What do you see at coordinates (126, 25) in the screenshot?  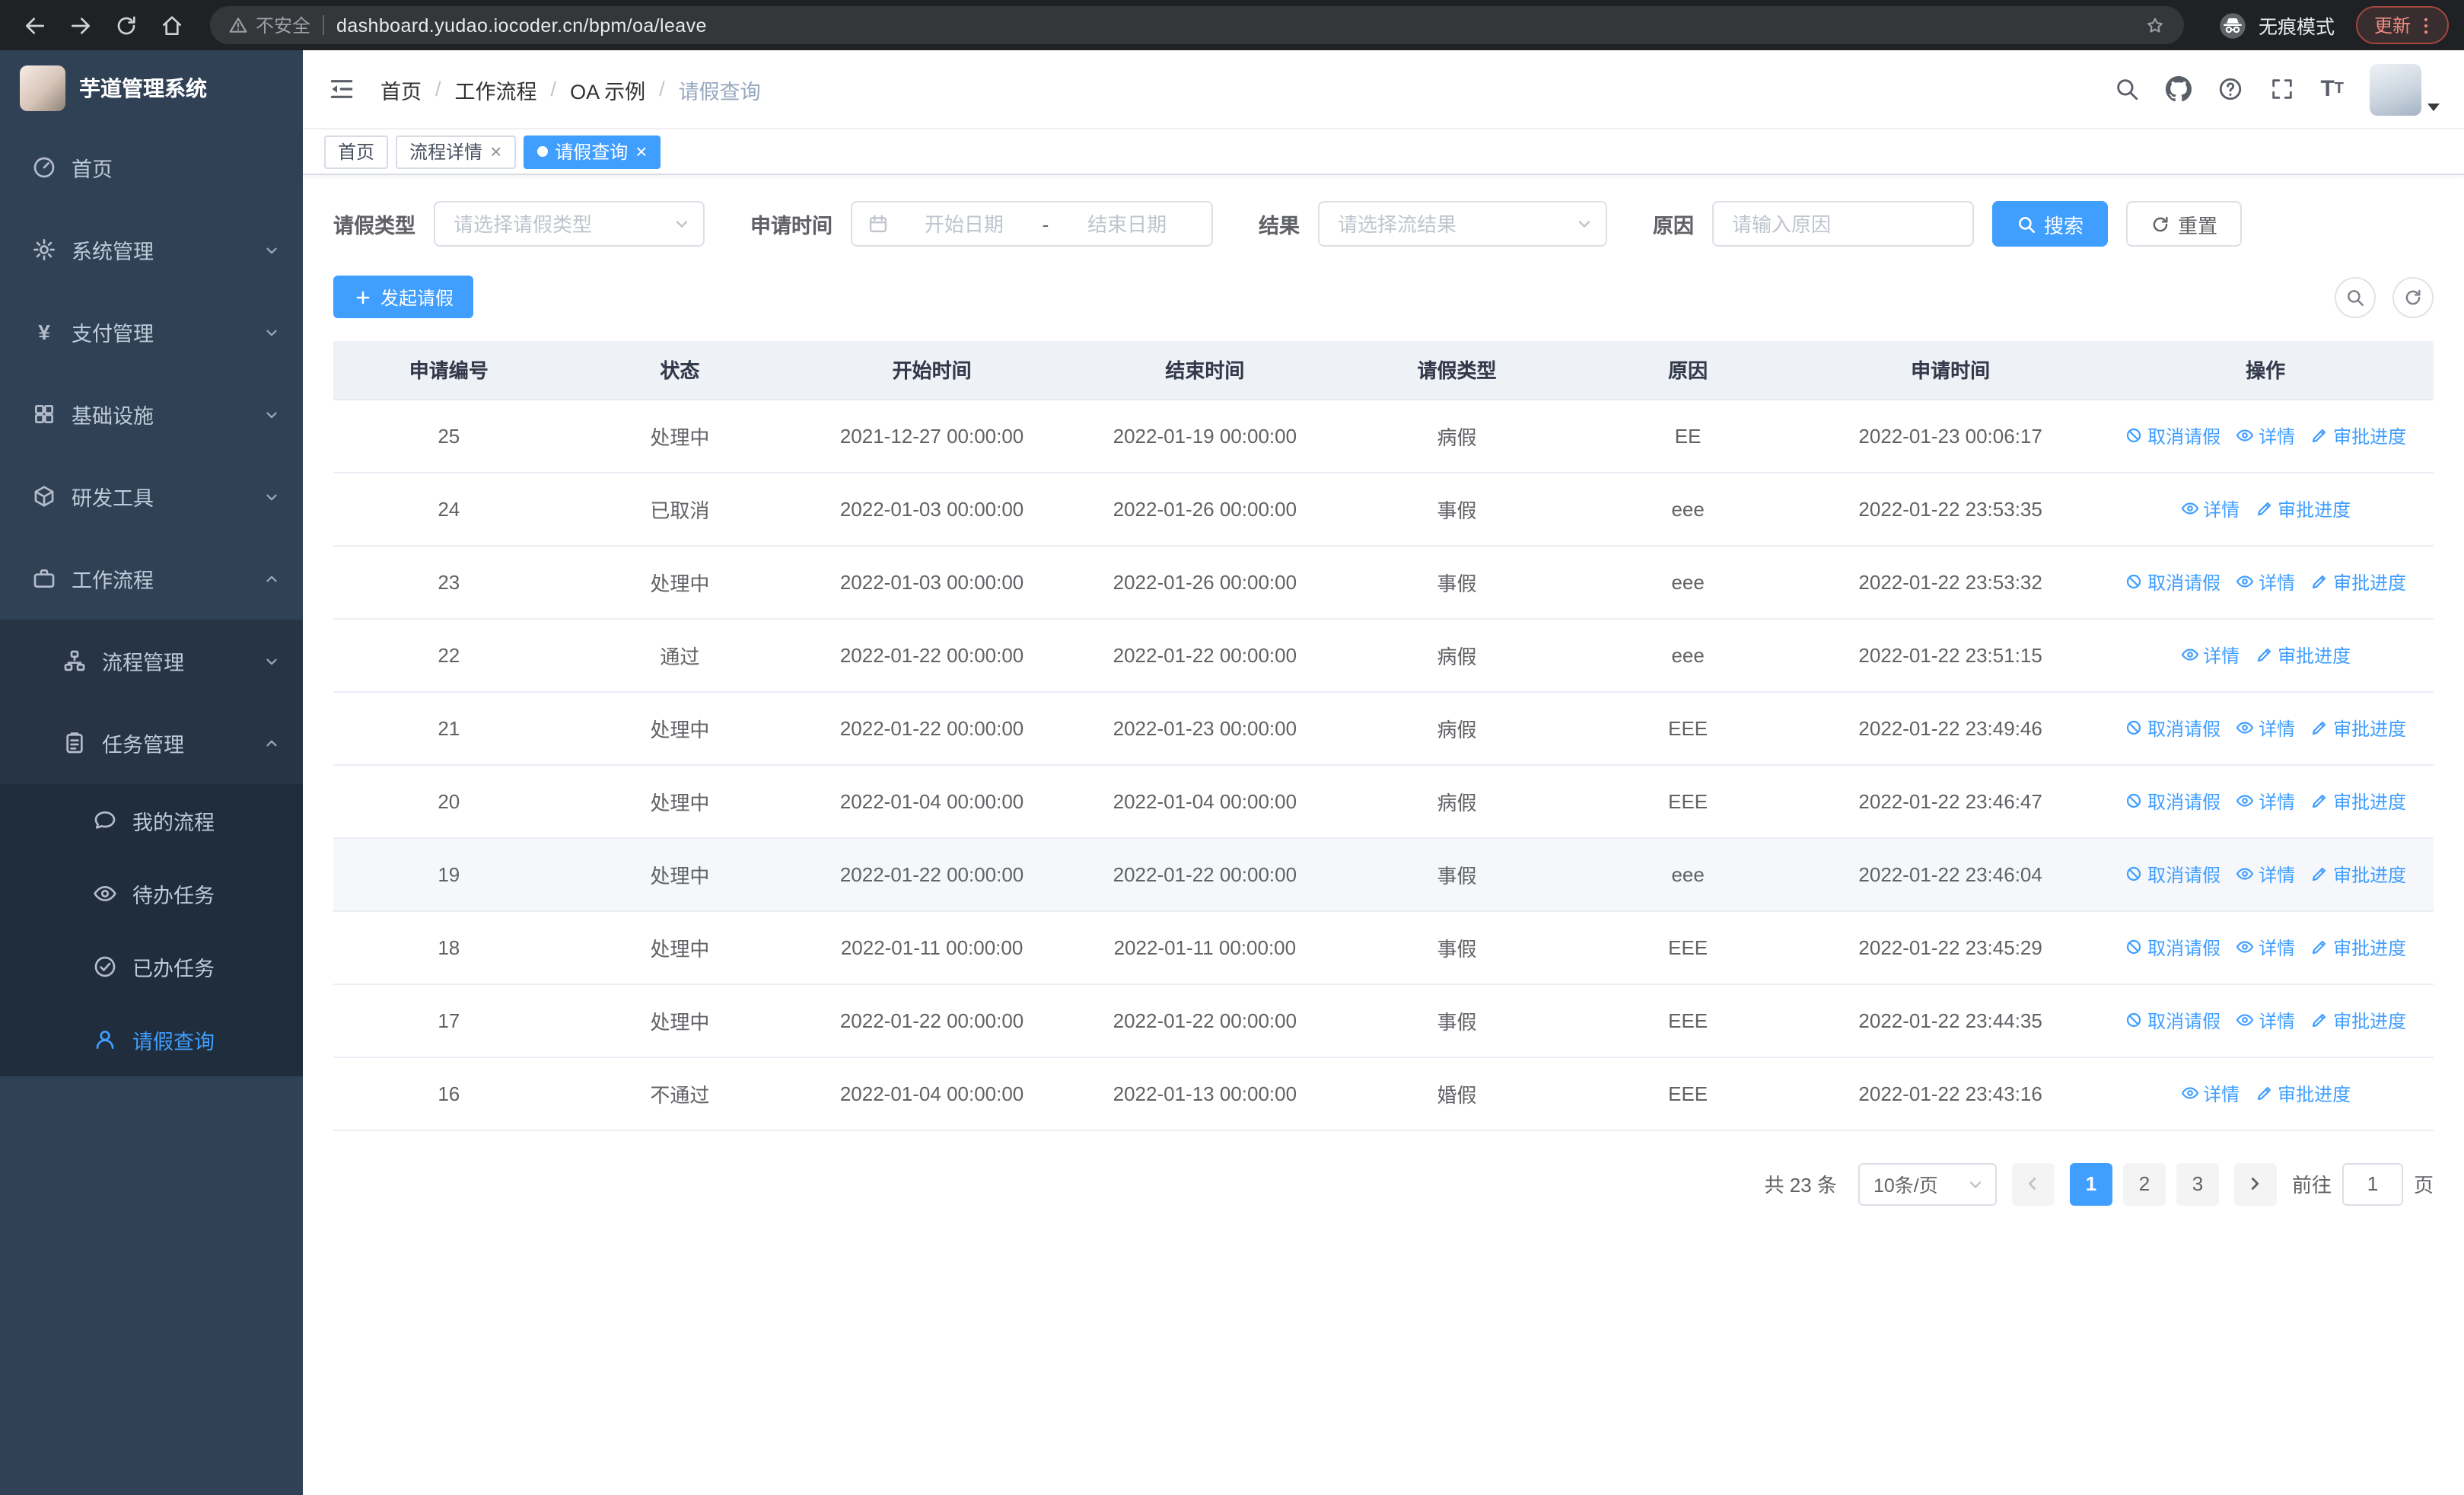 I see `reload-button` at bounding box center [126, 25].